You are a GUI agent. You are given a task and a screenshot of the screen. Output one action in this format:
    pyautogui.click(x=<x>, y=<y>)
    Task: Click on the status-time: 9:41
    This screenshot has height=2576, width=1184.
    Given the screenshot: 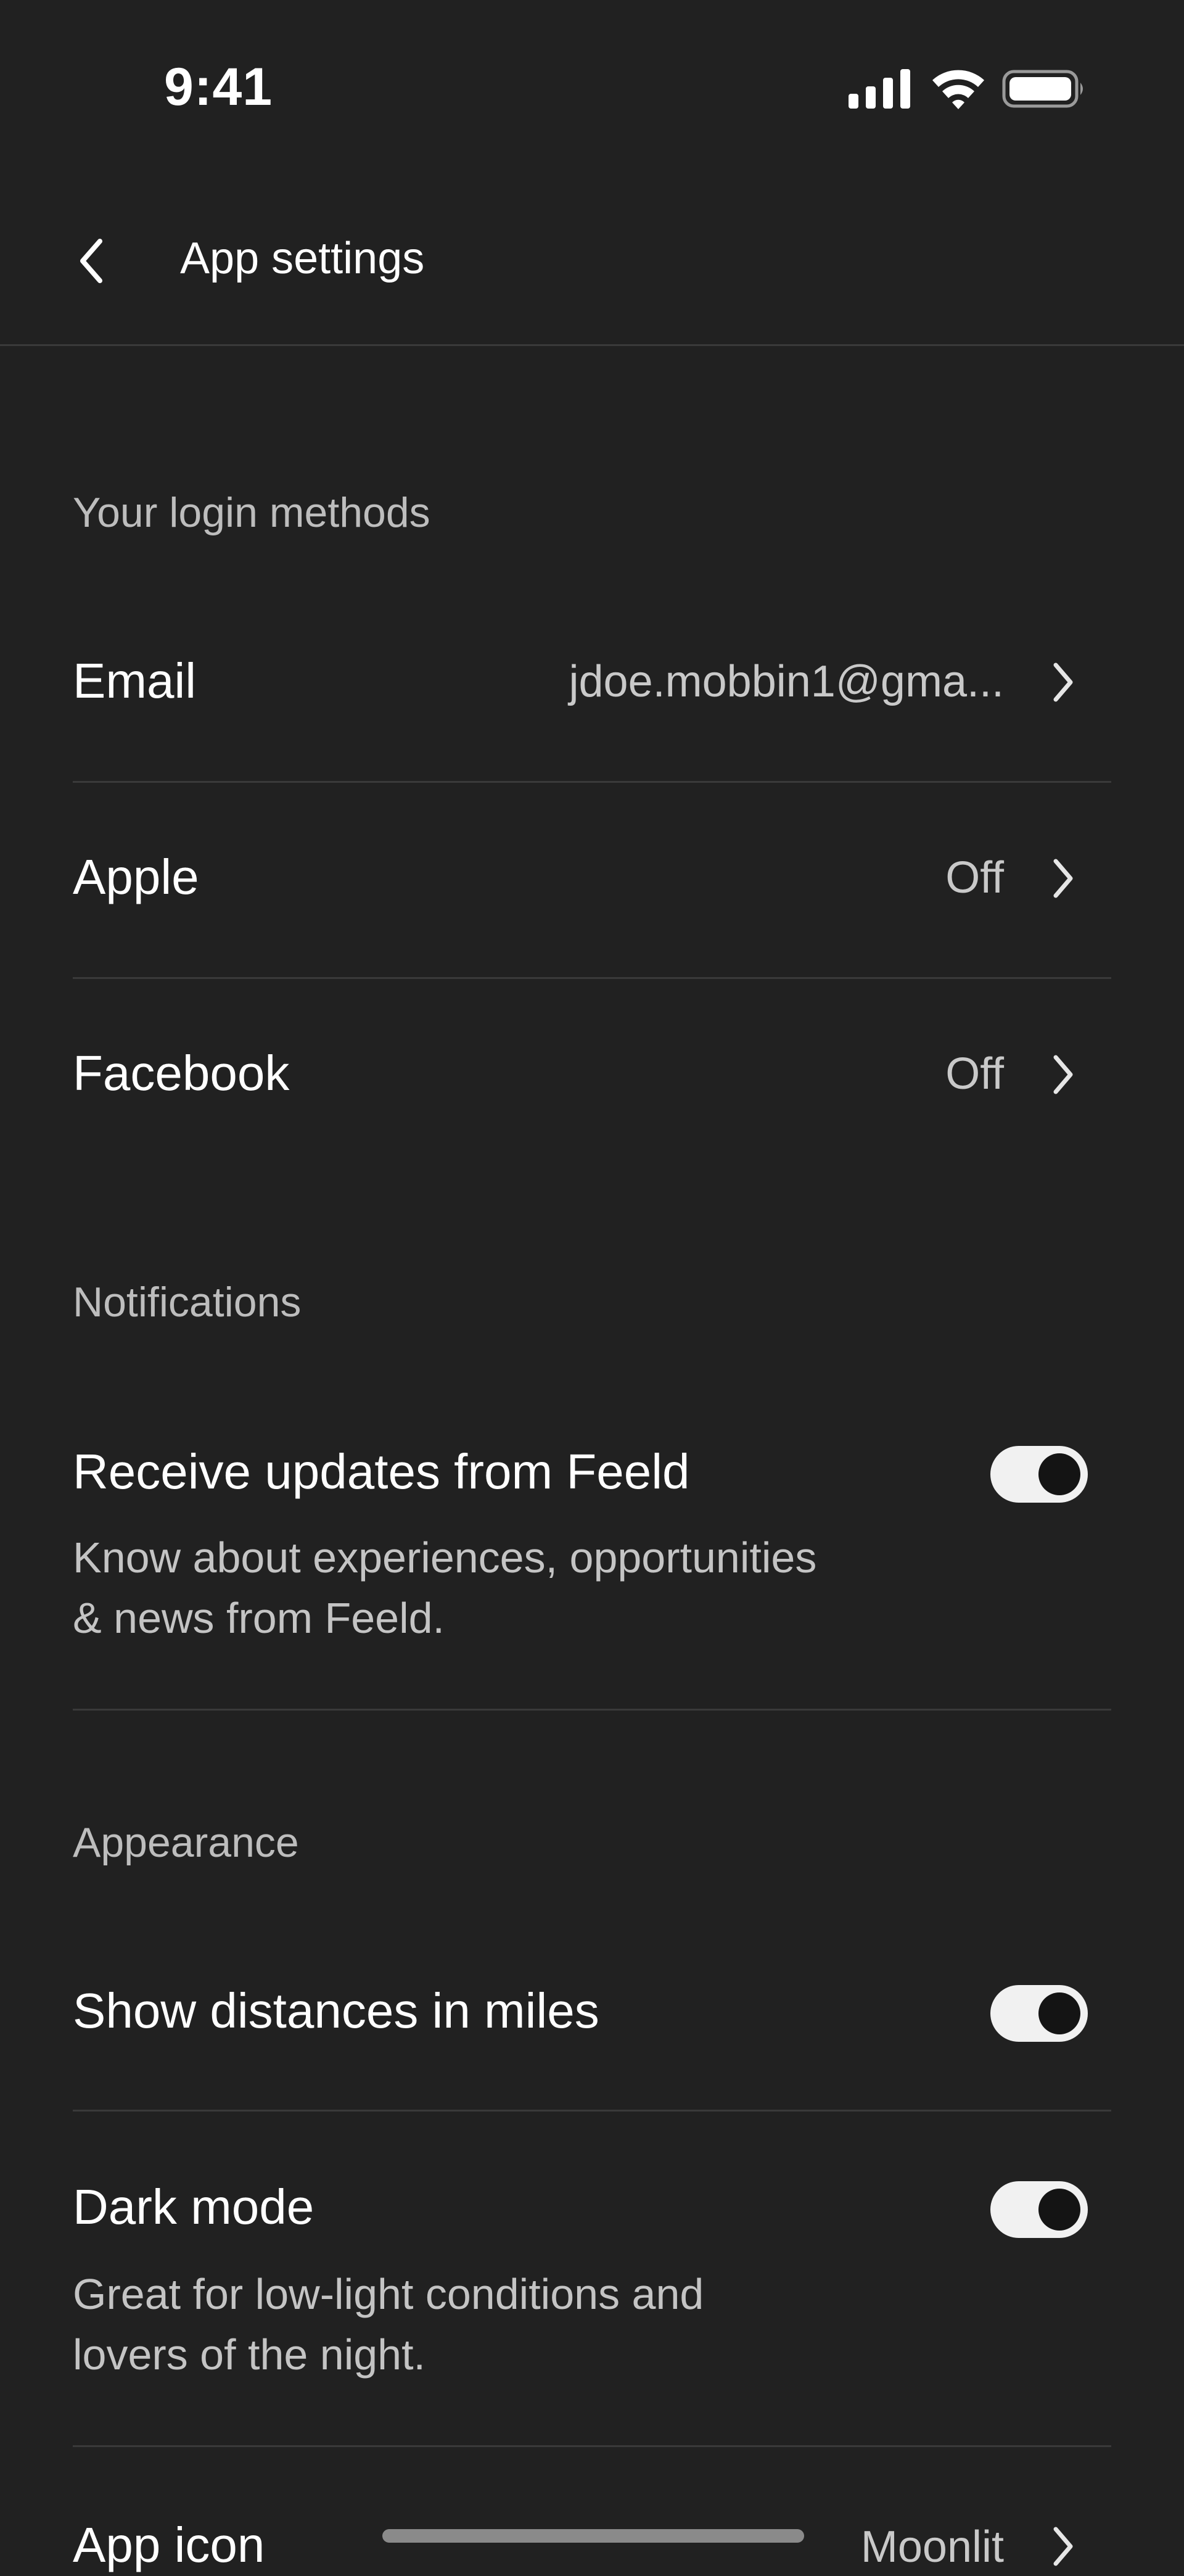 What is the action you would take?
    pyautogui.click(x=218, y=87)
    